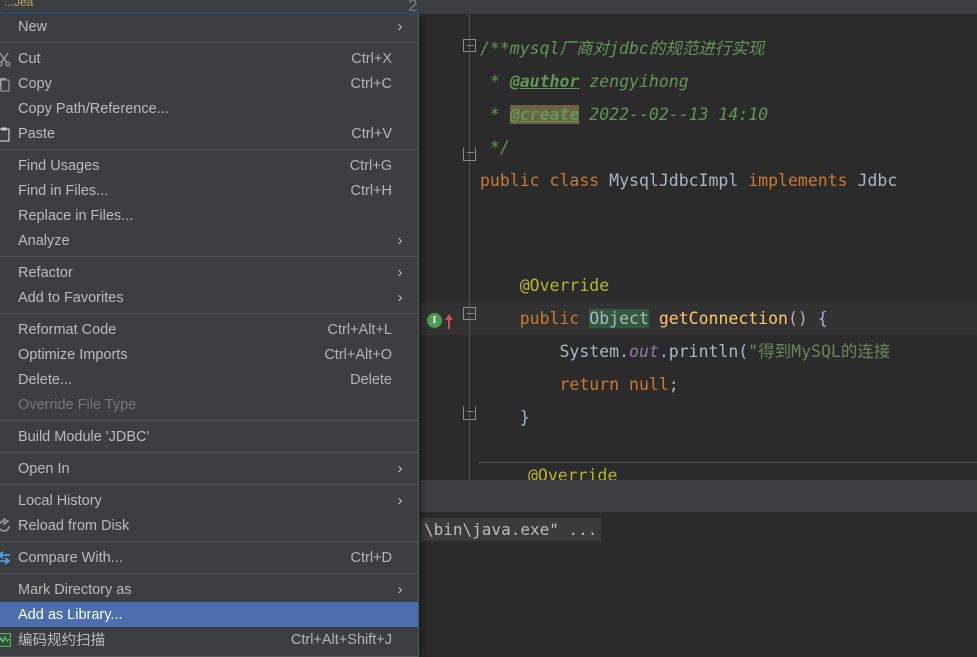 The height and width of the screenshot is (657, 977). I want to click on menu-item-mark-directory-as: Mark Directory as ›, so click(209, 589).